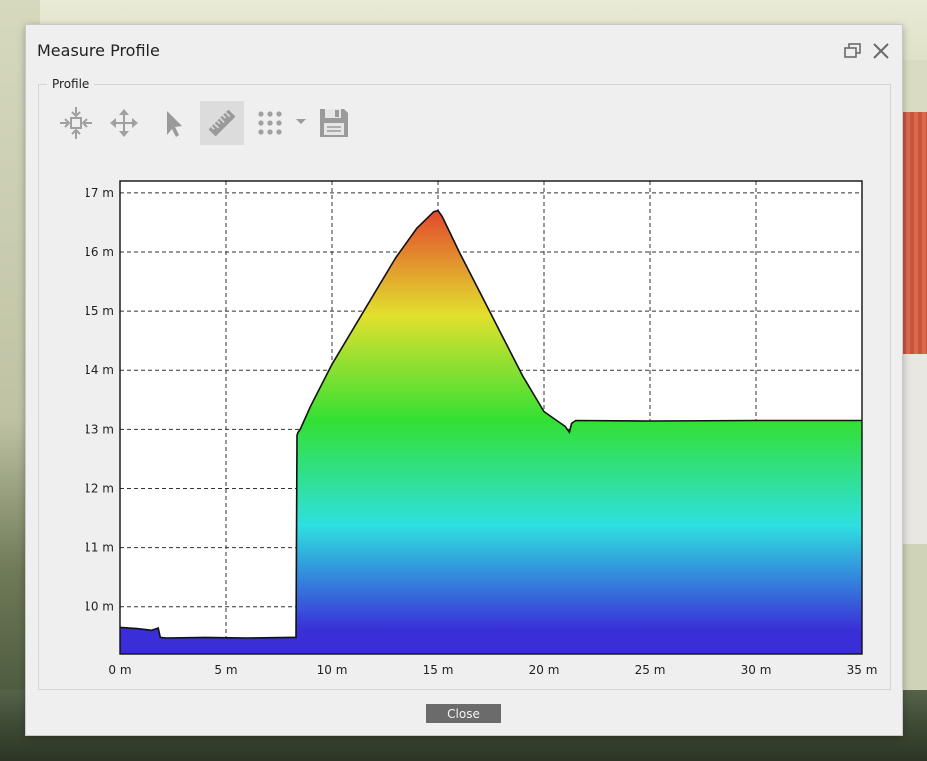  I want to click on y-tick-label: 15 m, so click(100, 311).